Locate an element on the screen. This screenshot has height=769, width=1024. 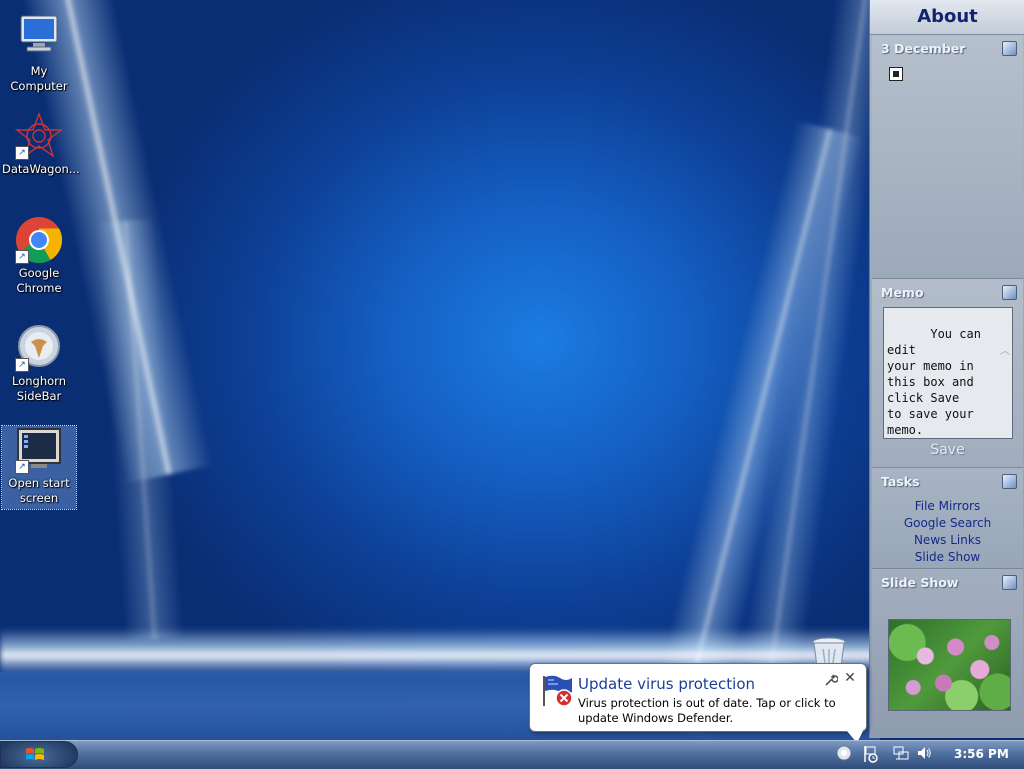
desktop-icon-google-chrome: ↗ Google Chrome is located at coordinates (39, 256).